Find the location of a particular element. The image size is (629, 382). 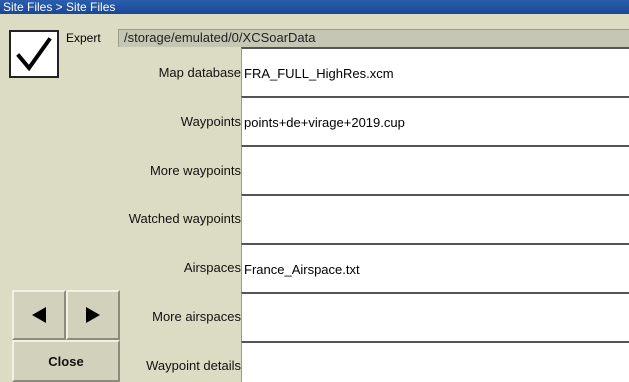

waypoint-details-field is located at coordinates (435, 361).